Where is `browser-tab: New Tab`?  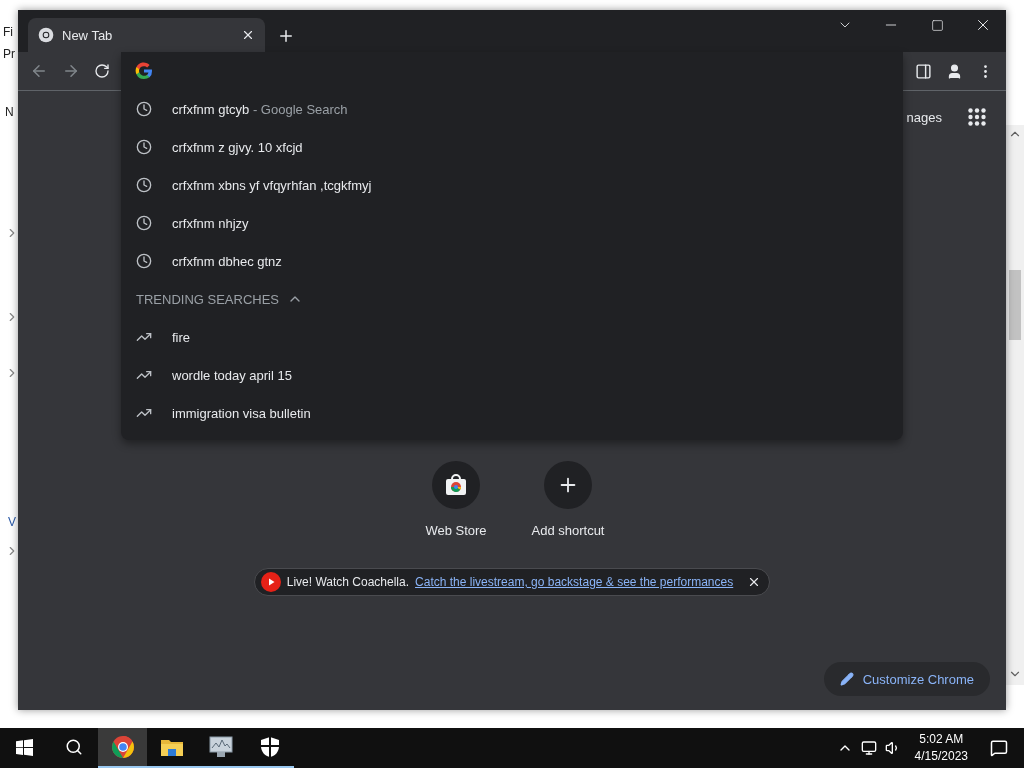 browser-tab: New Tab is located at coordinates (146, 35).